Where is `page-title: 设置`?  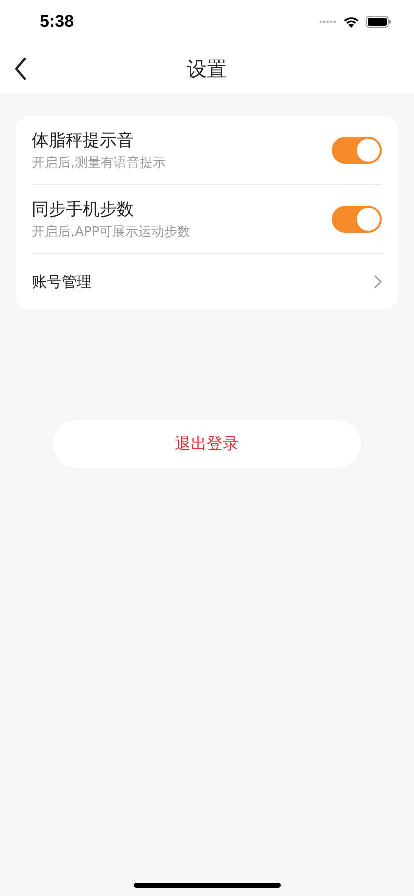 page-title: 设置 is located at coordinates (207, 69).